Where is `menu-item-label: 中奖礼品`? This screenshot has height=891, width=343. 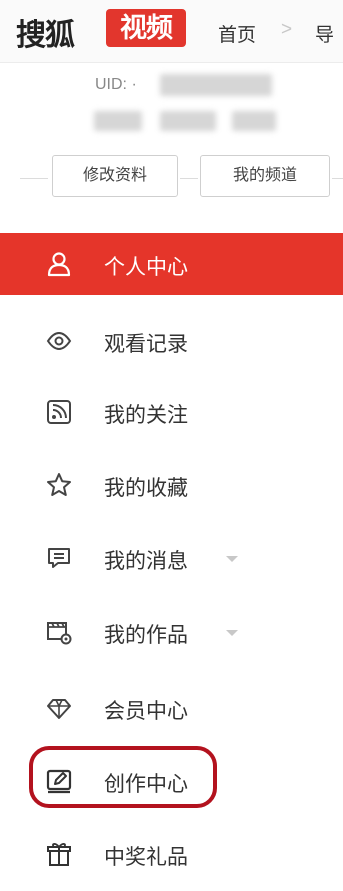 menu-item-label: 中奖礼品 is located at coordinates (146, 857).